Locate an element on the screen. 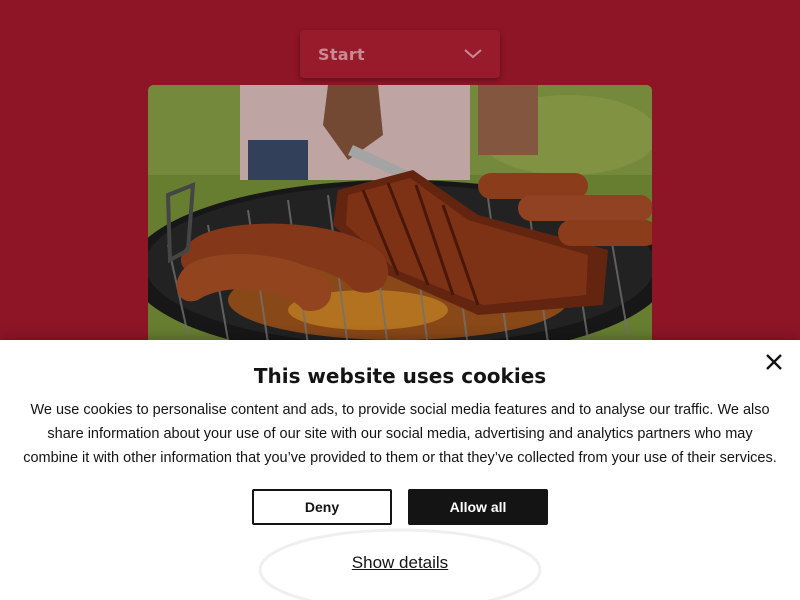 Image resolution: width=800 pixels, height=600 pixels. cookie-banner-title: This website uses cookies is located at coordinates (400, 376).